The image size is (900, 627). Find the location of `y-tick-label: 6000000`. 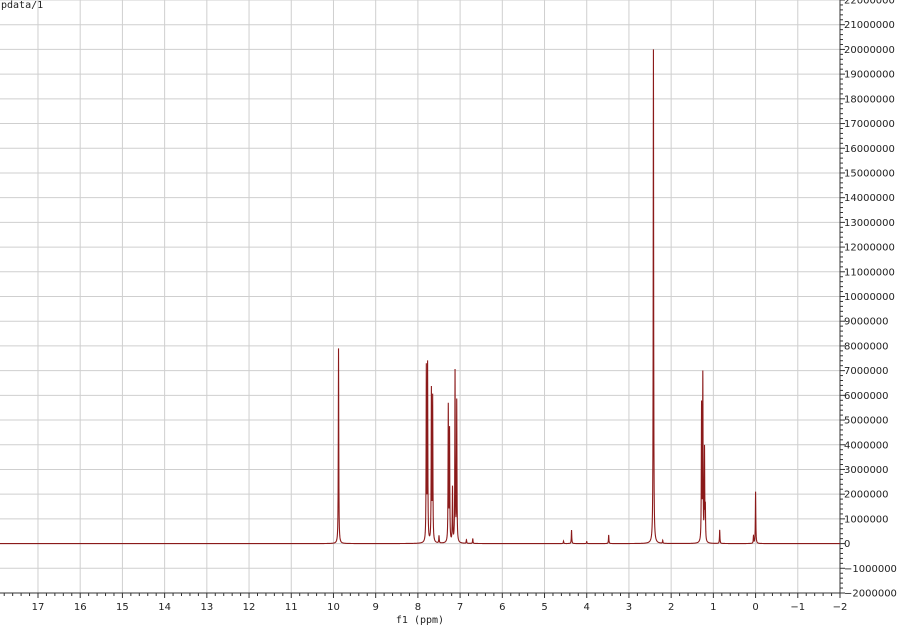

y-tick-label: 6000000 is located at coordinates (866, 396).